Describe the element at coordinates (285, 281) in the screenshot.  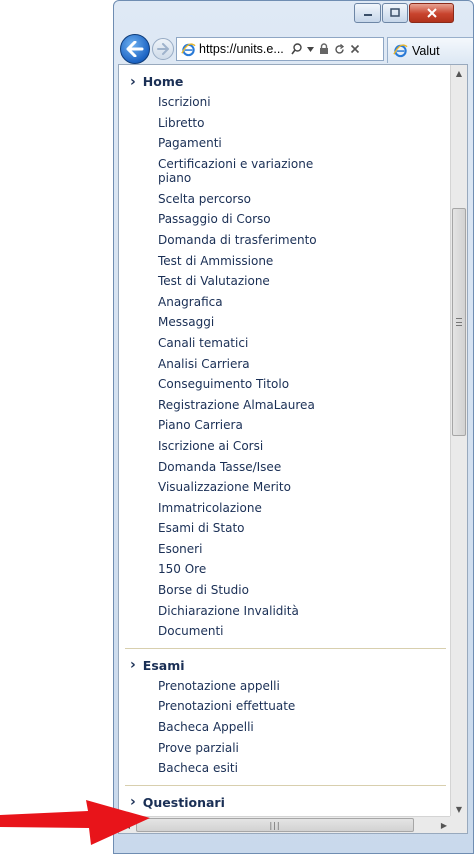
I see `menu-item: Test di Valutazione` at that location.